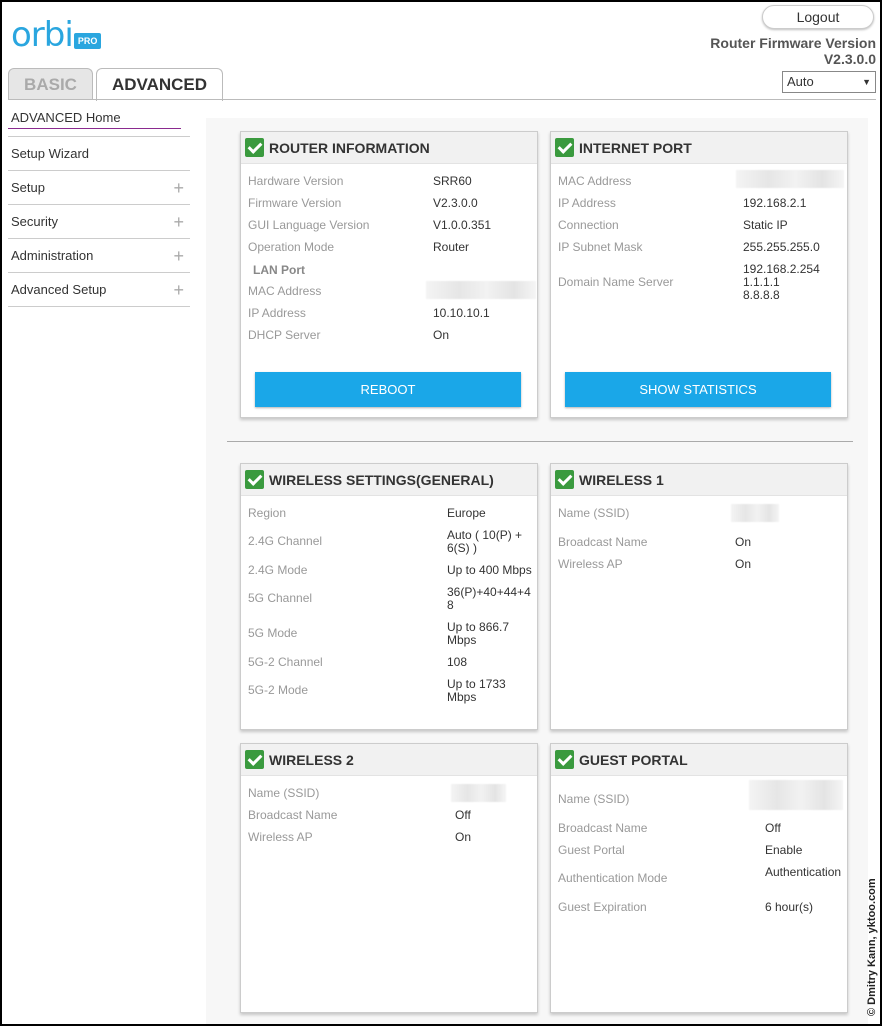 The image size is (882, 1026). I want to click on ch24-label: 2.4G Channel, so click(285, 541).